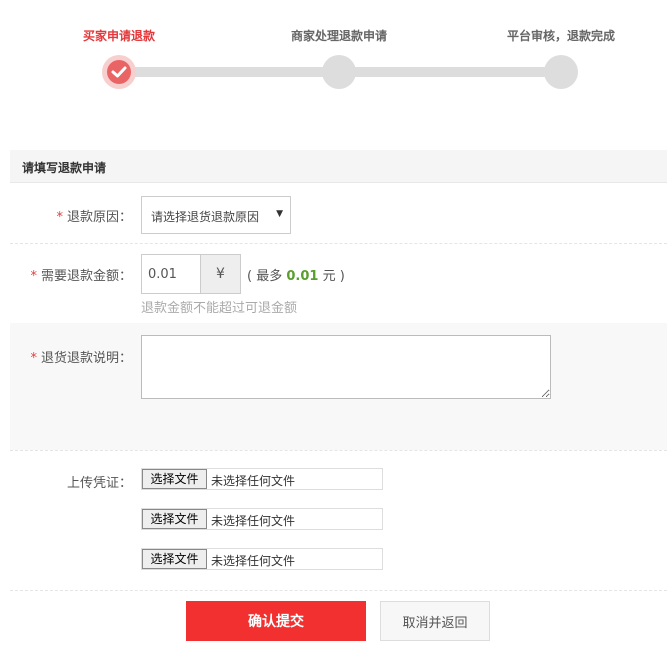  What do you see at coordinates (81, 276) in the screenshot?
I see `amount-label: * 需要退款金额：` at bounding box center [81, 276].